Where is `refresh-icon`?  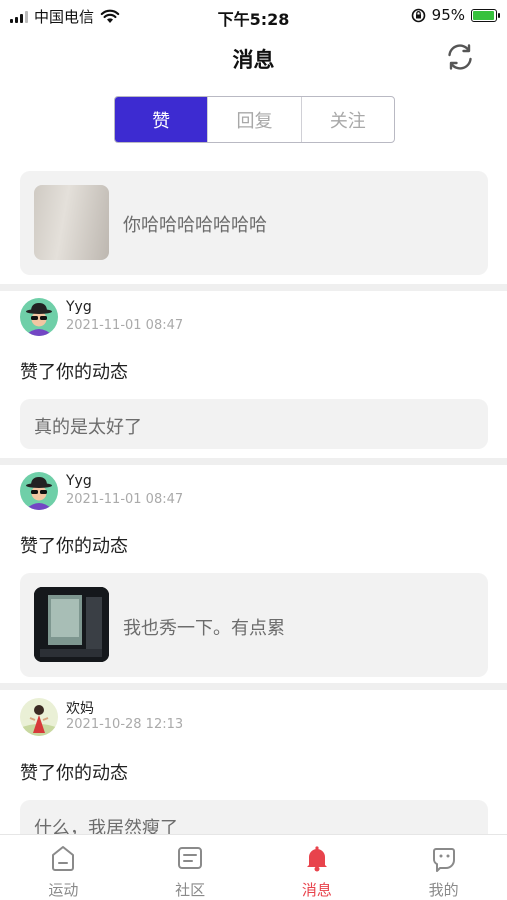
refresh-icon is located at coordinates (460, 57).